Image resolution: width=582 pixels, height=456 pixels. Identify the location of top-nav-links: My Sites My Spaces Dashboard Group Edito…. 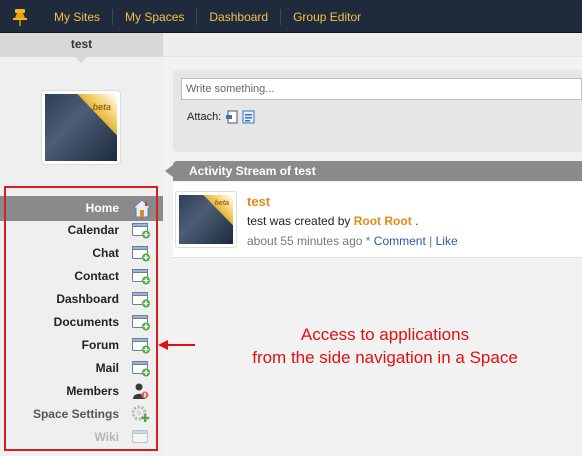
(207, 16).